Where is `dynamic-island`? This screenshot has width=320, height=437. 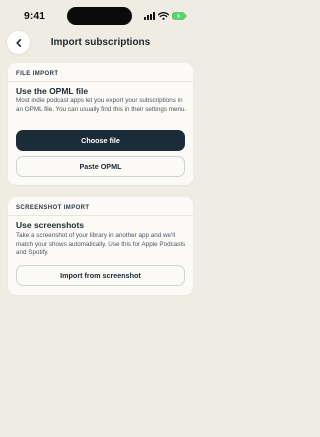
dynamic-island is located at coordinates (99, 16).